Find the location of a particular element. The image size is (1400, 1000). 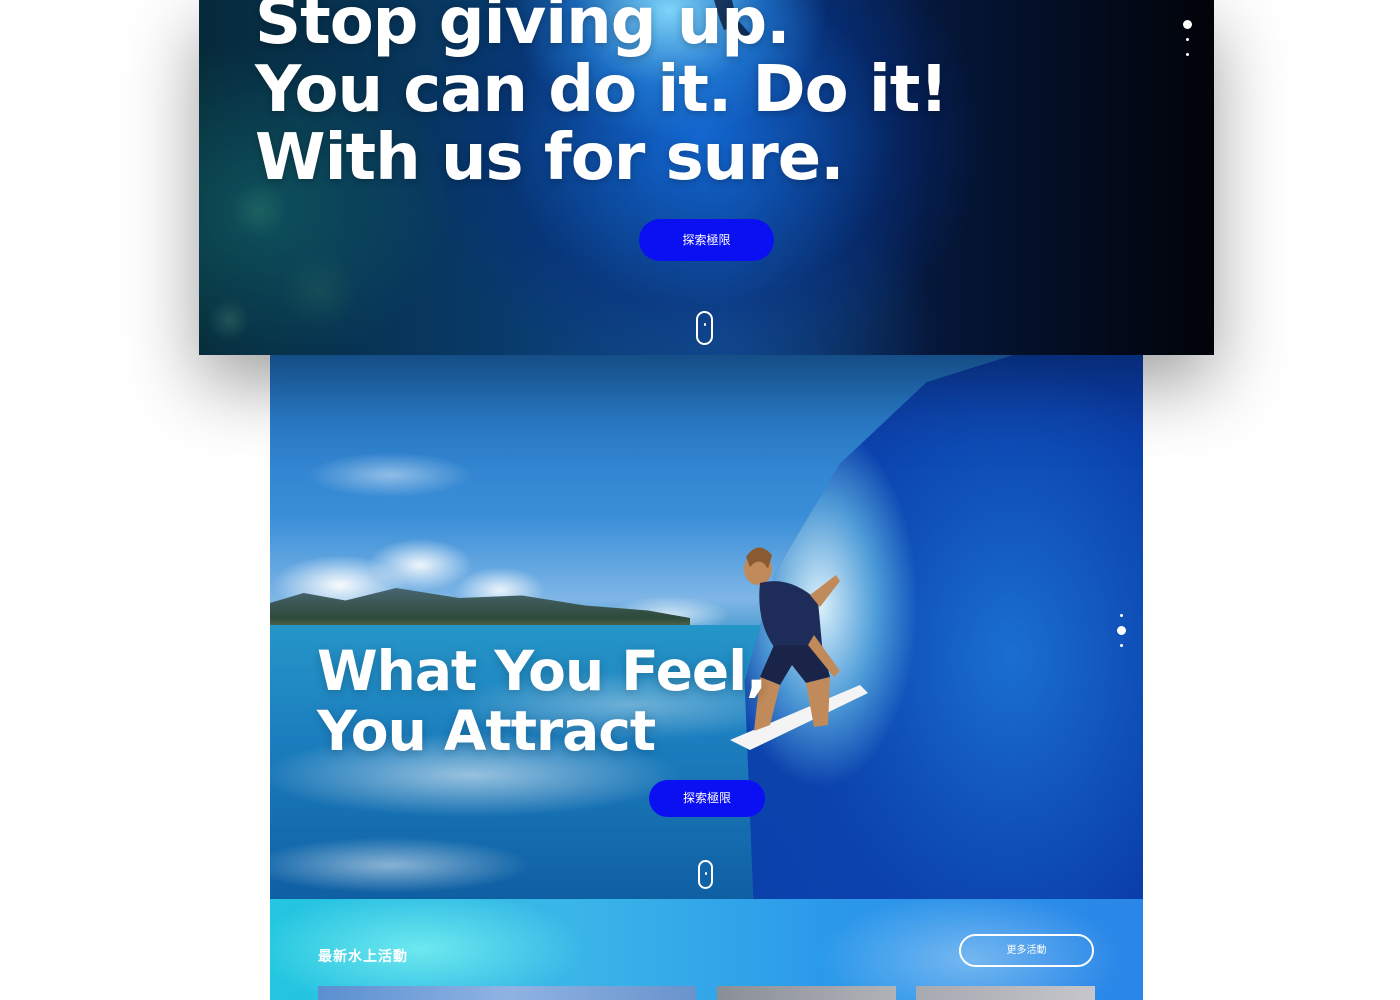

hero-title-line: You Attract is located at coordinates (486, 731).